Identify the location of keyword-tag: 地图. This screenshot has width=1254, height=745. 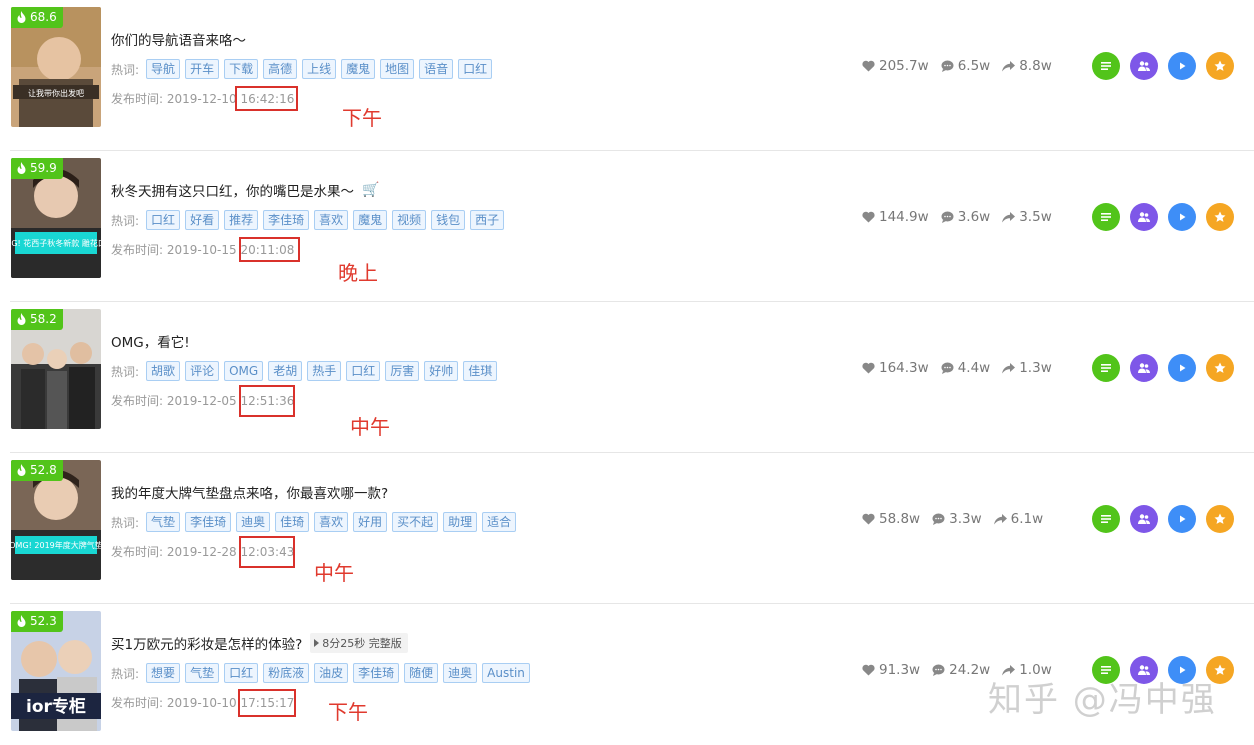
(397, 69).